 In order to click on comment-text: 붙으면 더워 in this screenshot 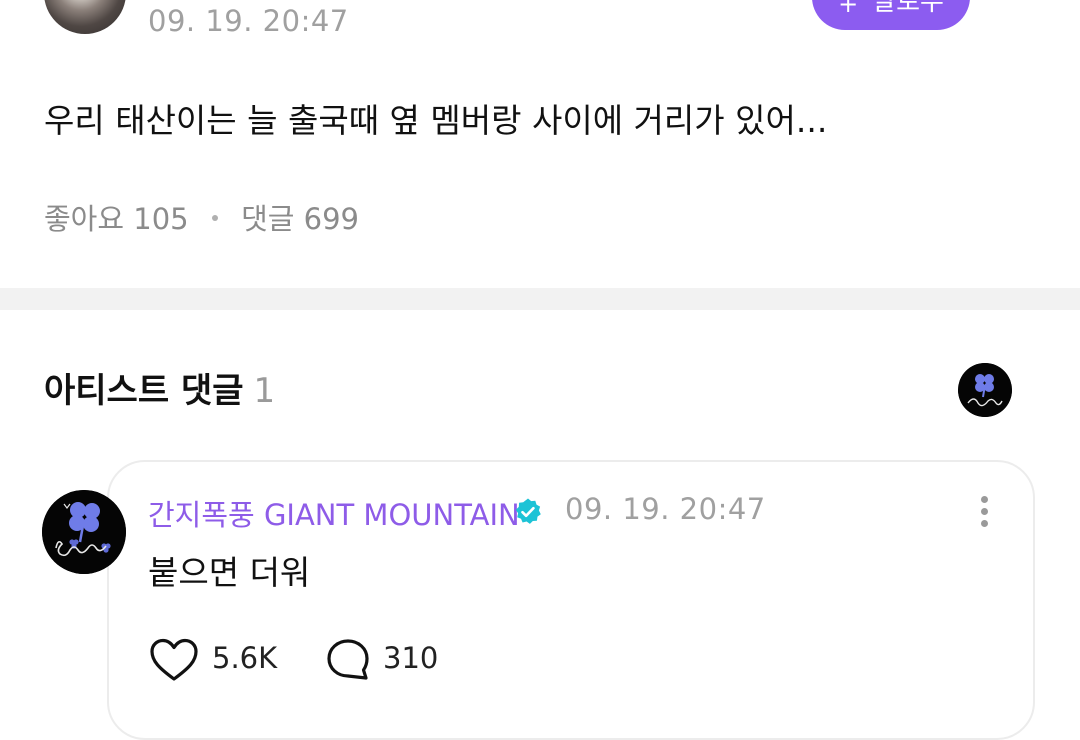, I will do `click(229, 572)`.